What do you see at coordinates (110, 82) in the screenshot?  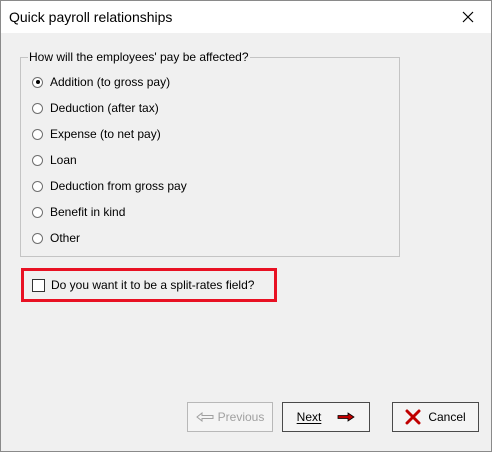 I see `radio-label: Addition (to gross pay)` at bounding box center [110, 82].